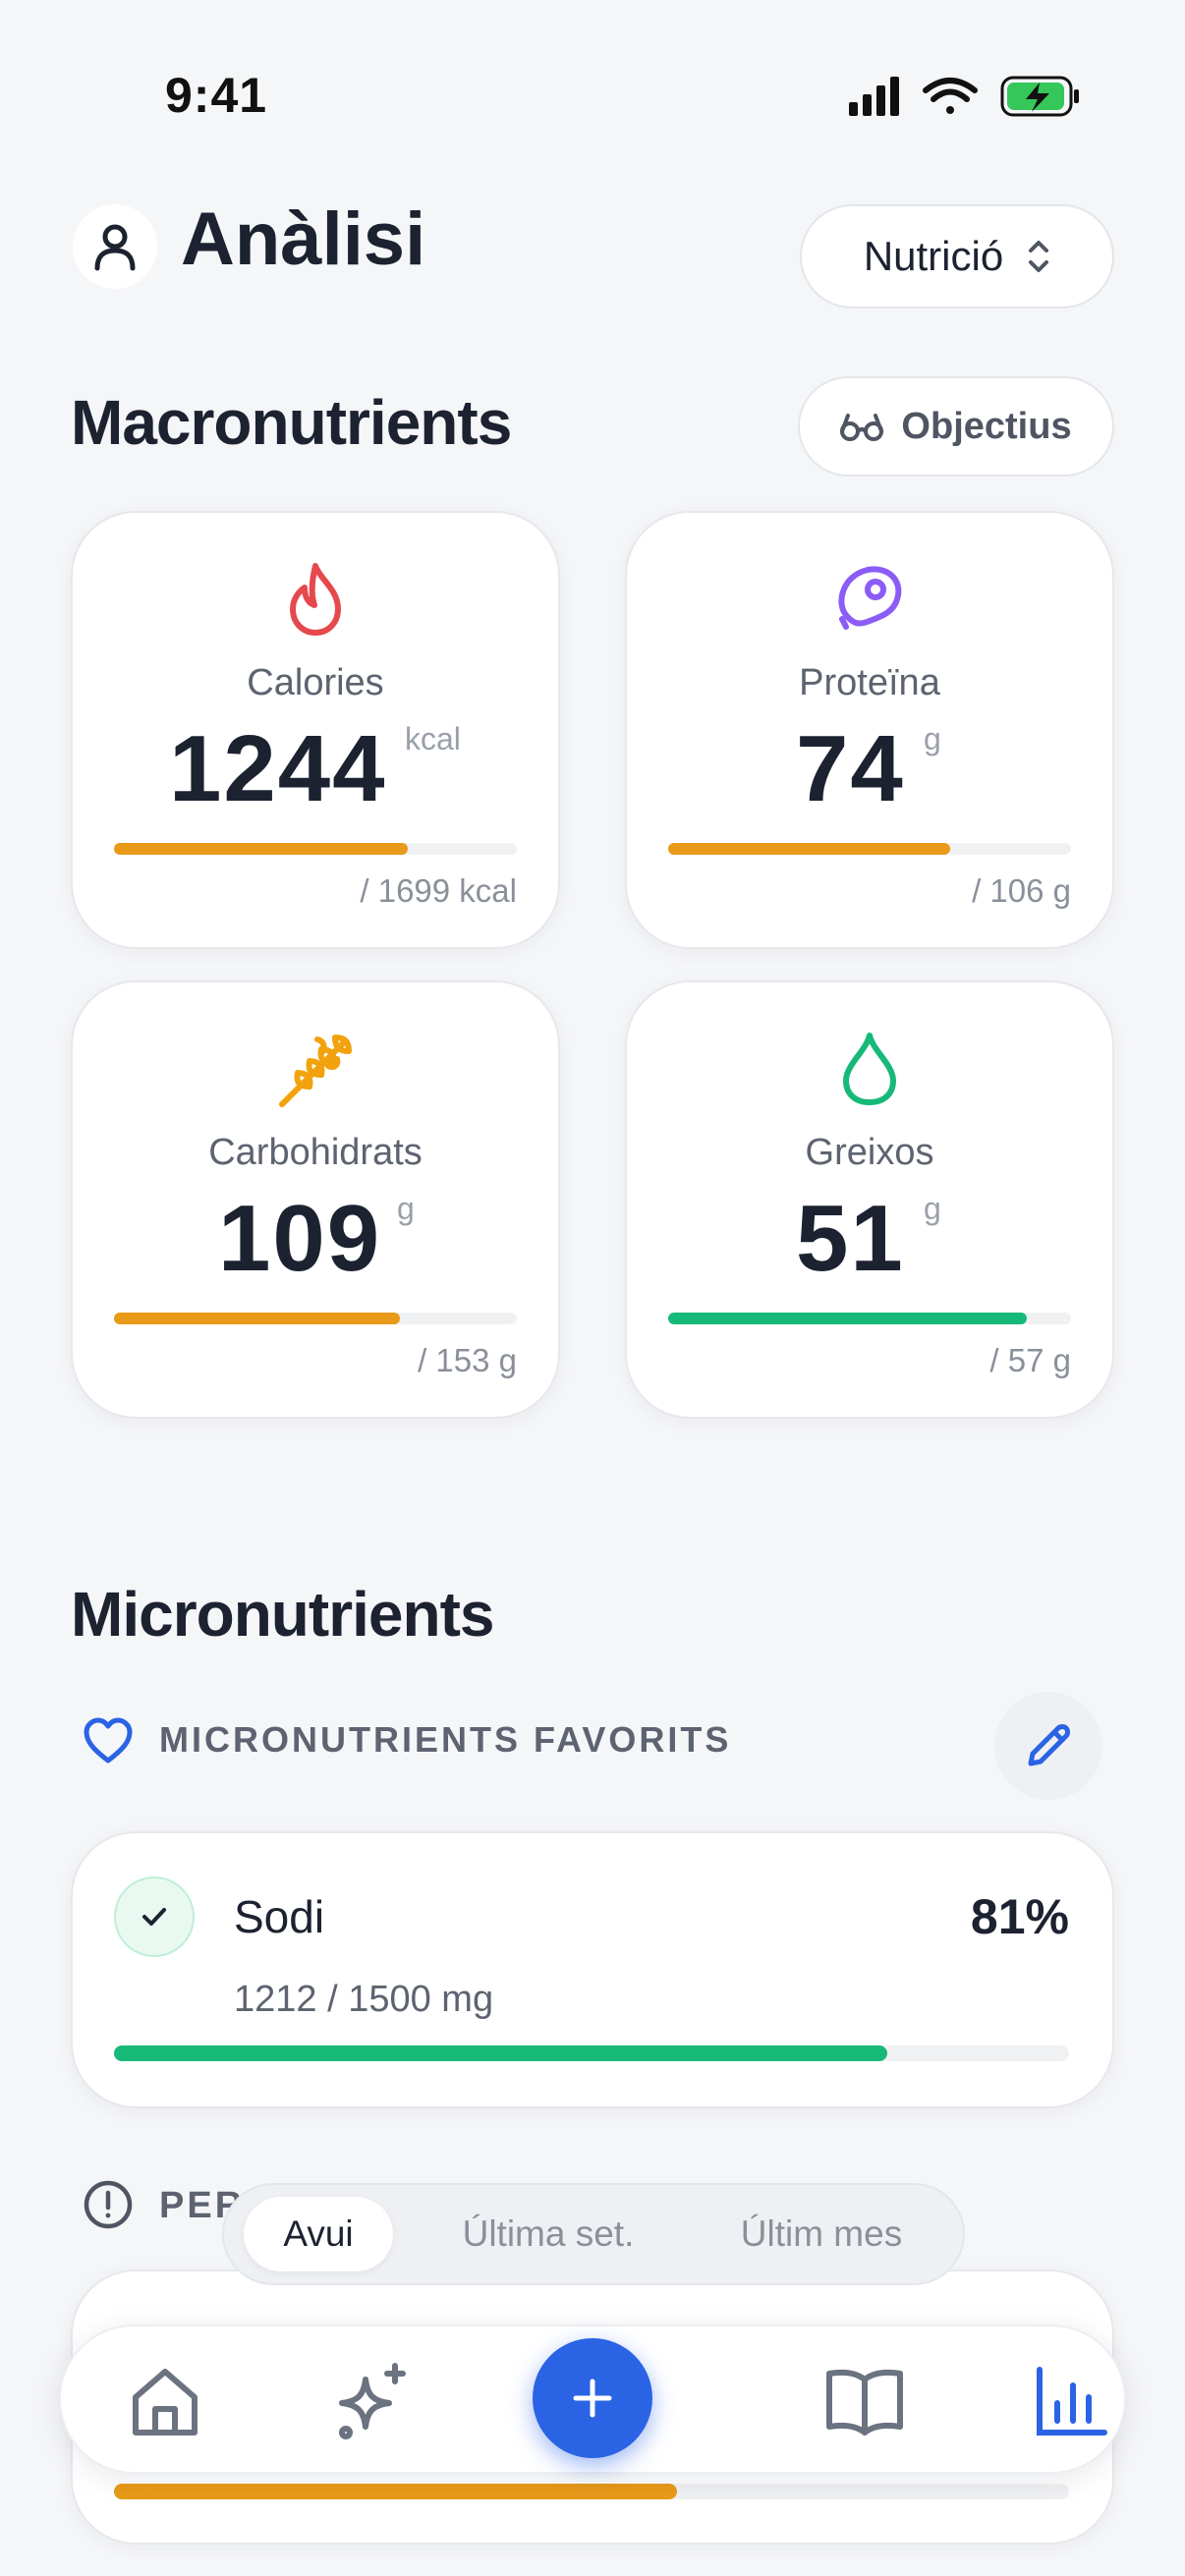 Image resolution: width=1185 pixels, height=2576 pixels. What do you see at coordinates (850, 768) in the screenshot?
I see `macro-value: 74` at bounding box center [850, 768].